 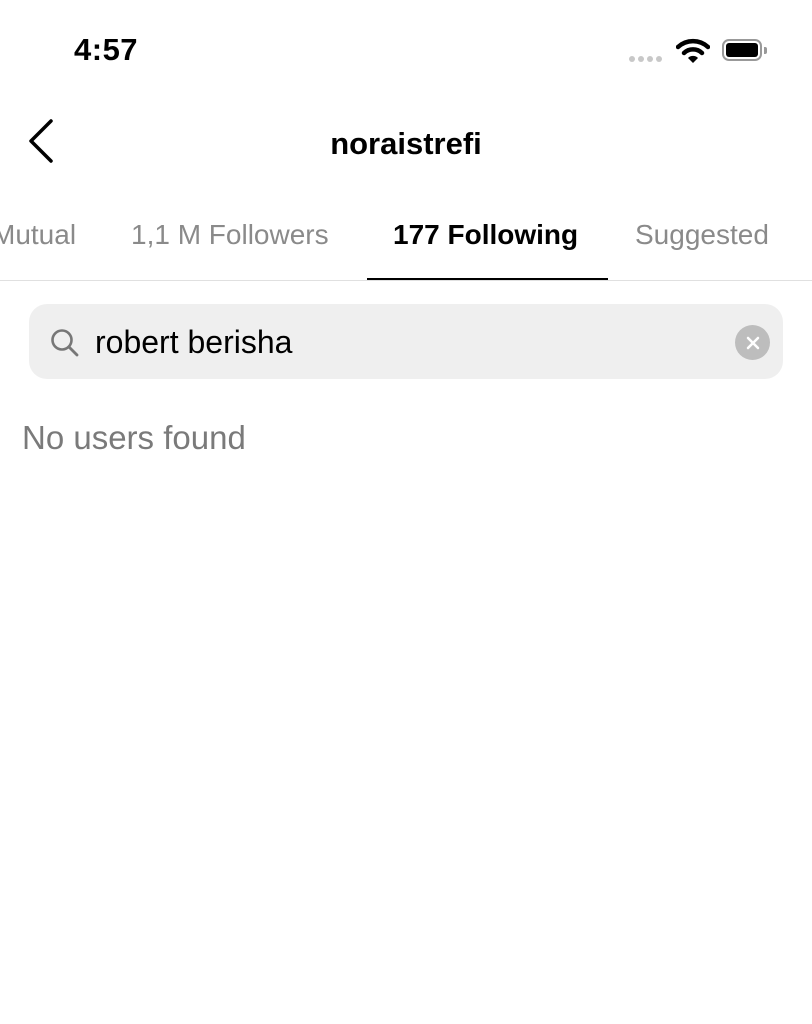 I want to click on wifi-icon, so click(x=693, y=50).